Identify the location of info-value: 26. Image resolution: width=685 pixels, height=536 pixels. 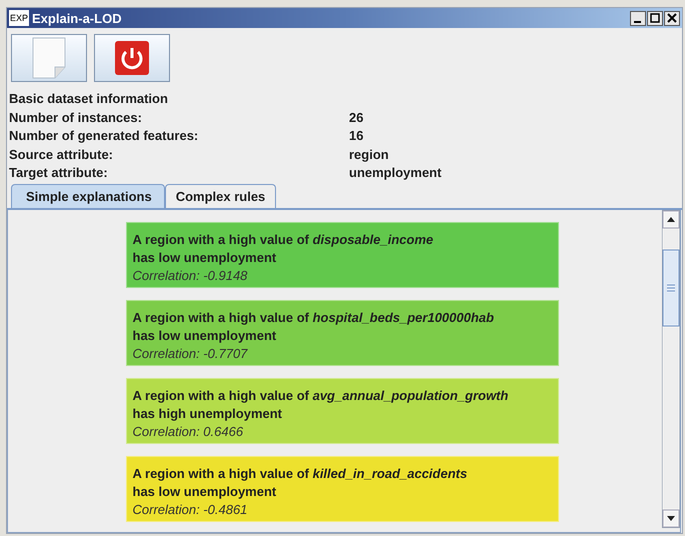
(356, 117).